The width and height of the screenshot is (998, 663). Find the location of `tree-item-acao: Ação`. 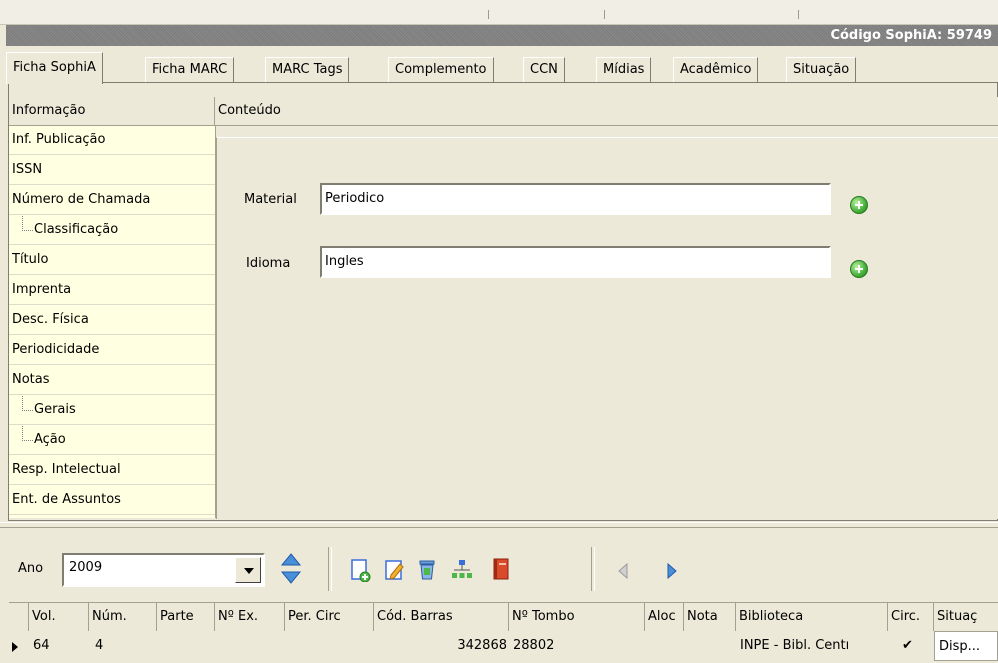

tree-item-acao: Ação is located at coordinates (112, 440).